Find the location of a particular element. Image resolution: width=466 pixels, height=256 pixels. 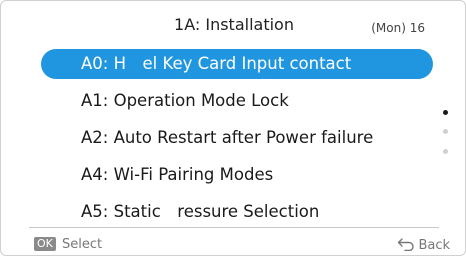

select-label: Select is located at coordinates (82, 244).